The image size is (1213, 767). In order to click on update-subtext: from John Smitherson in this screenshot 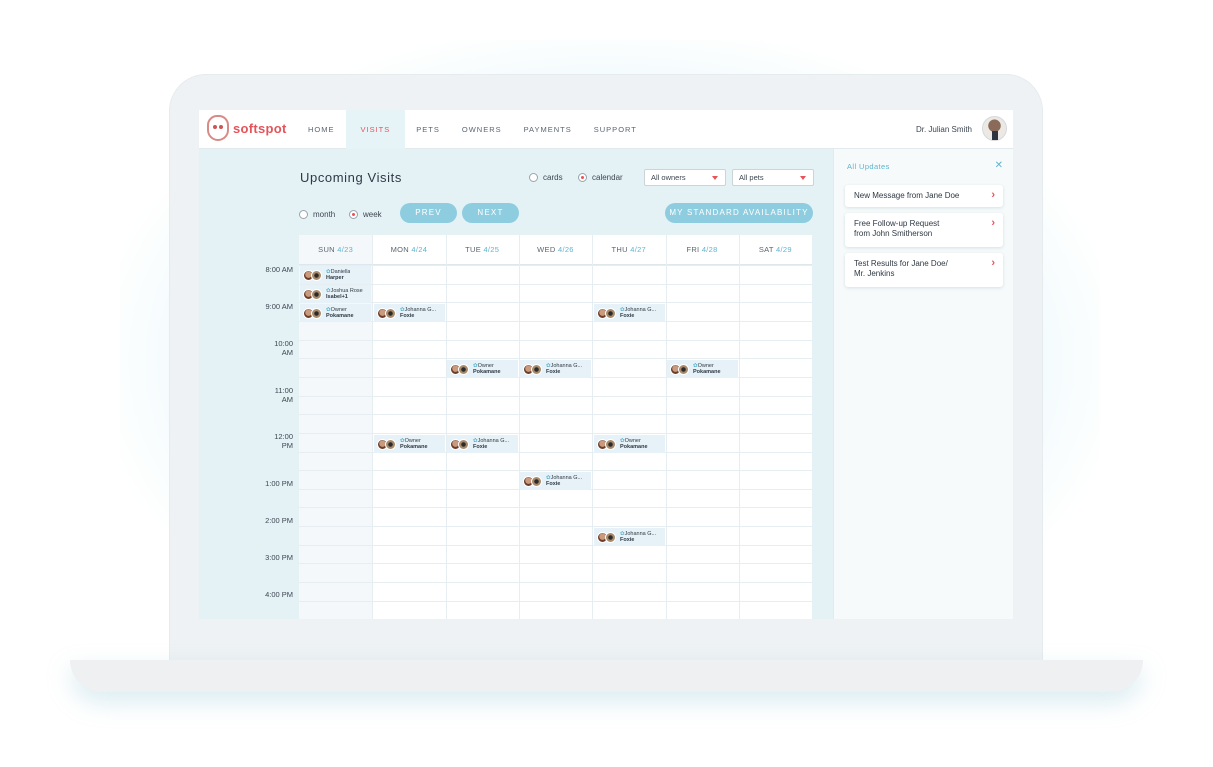, I will do `click(893, 233)`.